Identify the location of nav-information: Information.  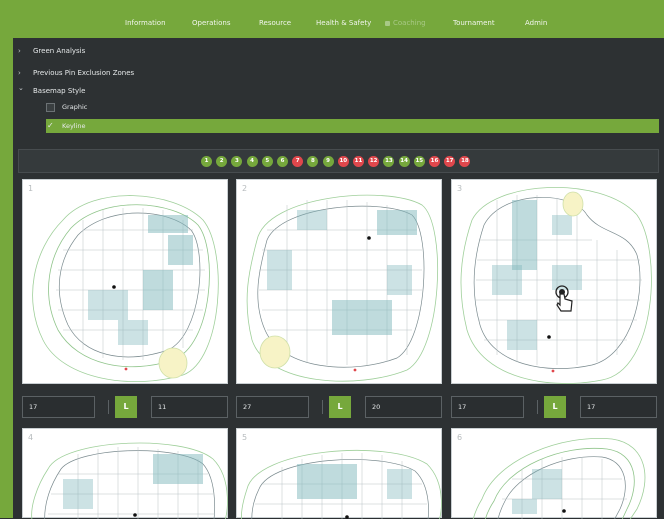
(145, 19).